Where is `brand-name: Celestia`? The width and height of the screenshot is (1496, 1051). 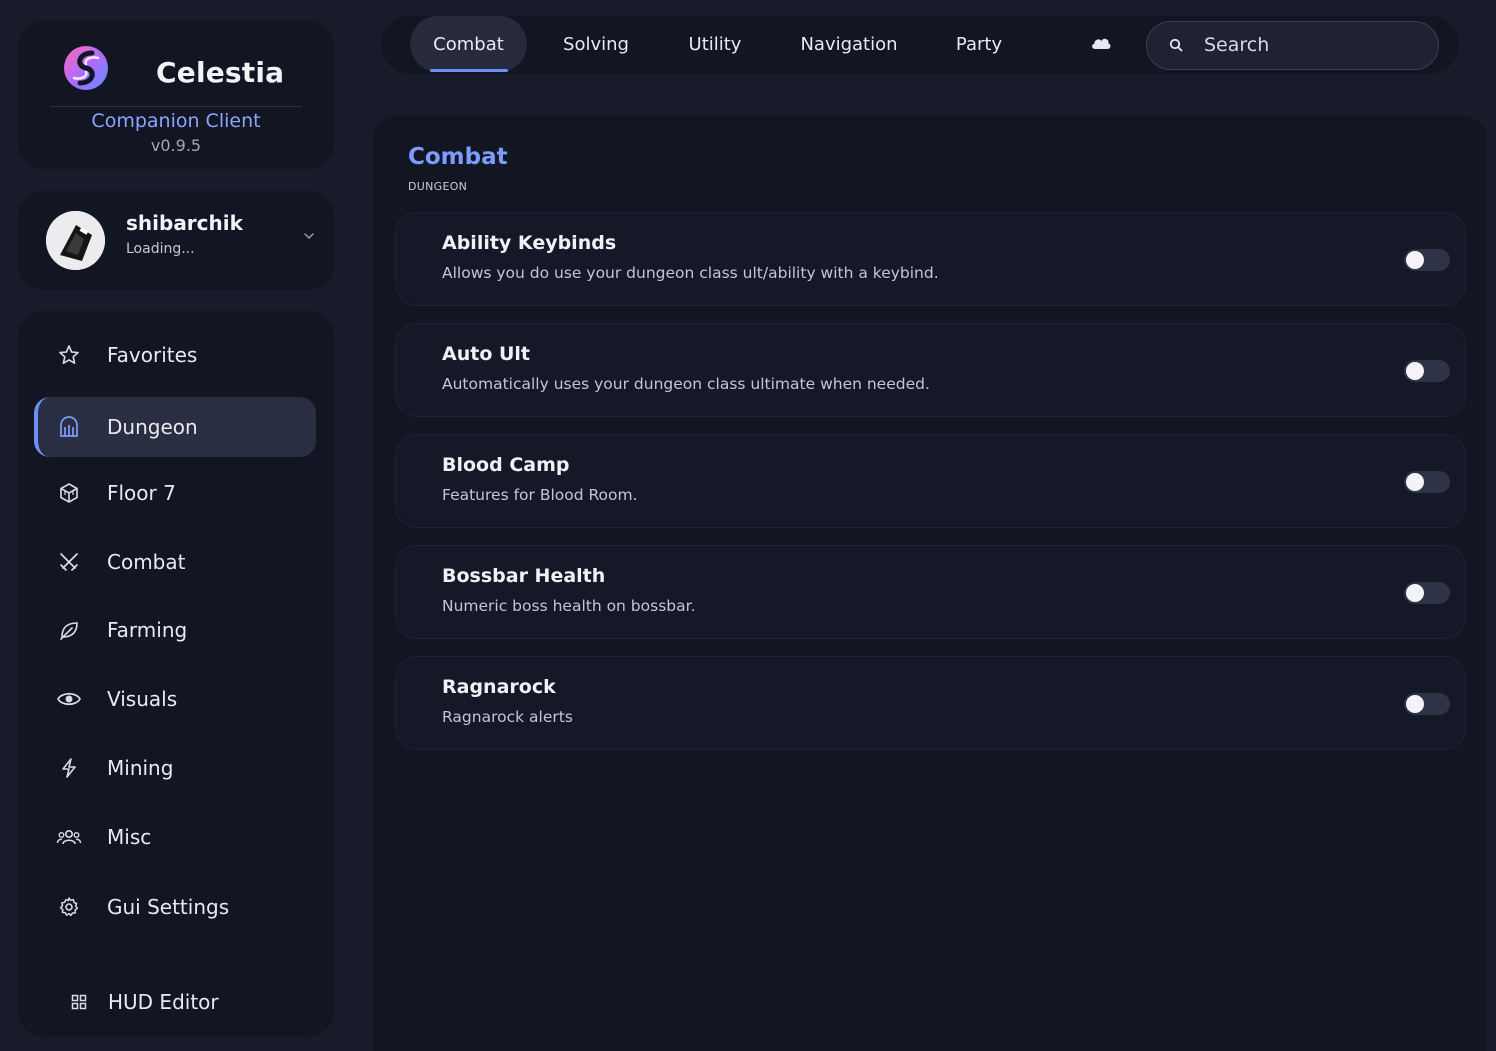
brand-name: Celestia is located at coordinates (220, 72).